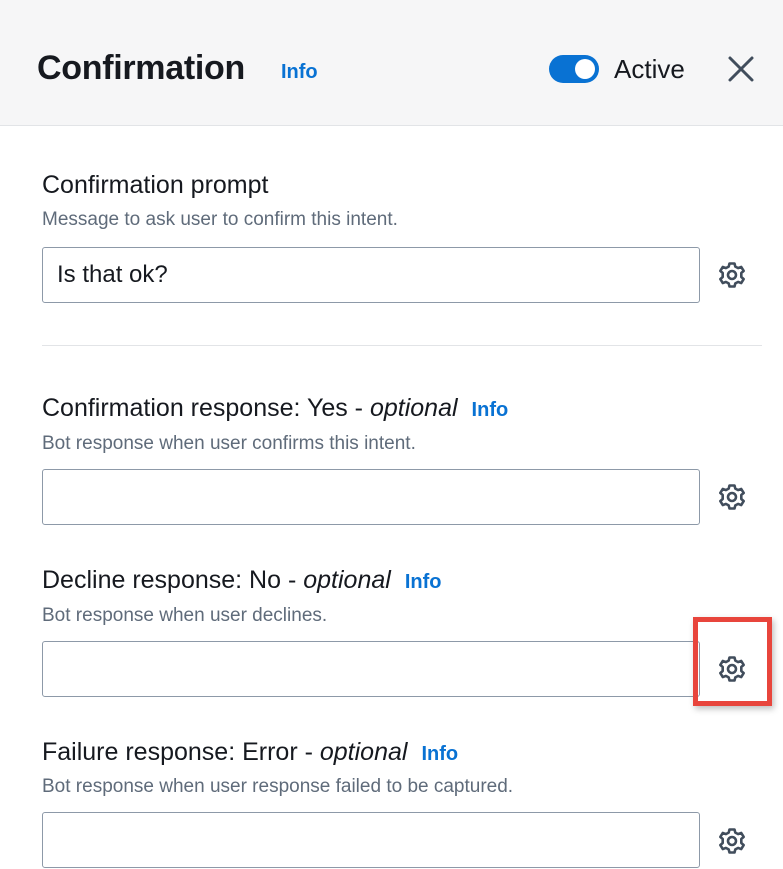 The height and width of the screenshot is (869, 783). Describe the element at coordinates (371, 669) in the screenshot. I see `decline-response-input` at that location.